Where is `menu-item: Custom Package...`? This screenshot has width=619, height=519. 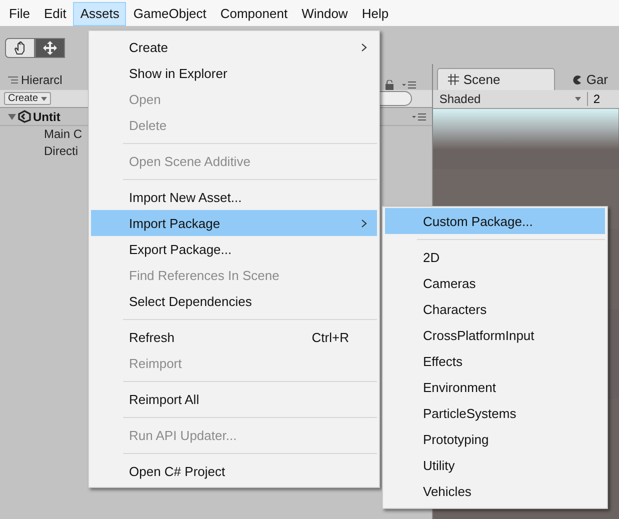 menu-item: Custom Package... is located at coordinates (495, 221).